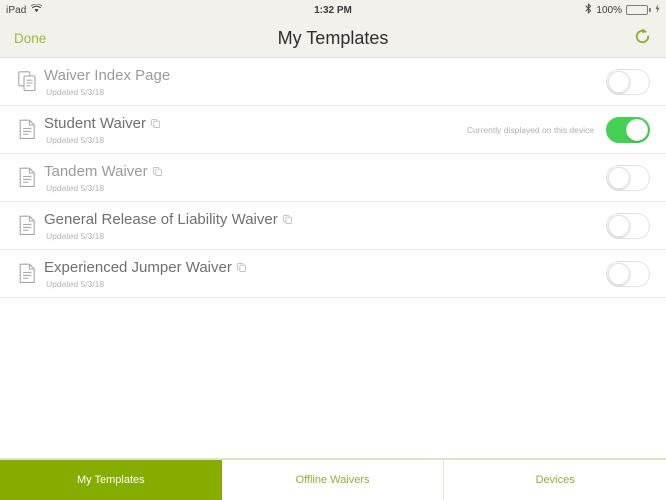  I want to click on battery-icon, so click(638, 10).